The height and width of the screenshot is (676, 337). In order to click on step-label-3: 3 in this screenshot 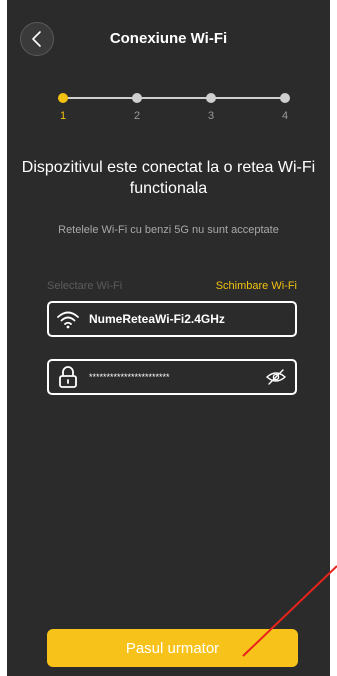, I will do `click(211, 116)`.